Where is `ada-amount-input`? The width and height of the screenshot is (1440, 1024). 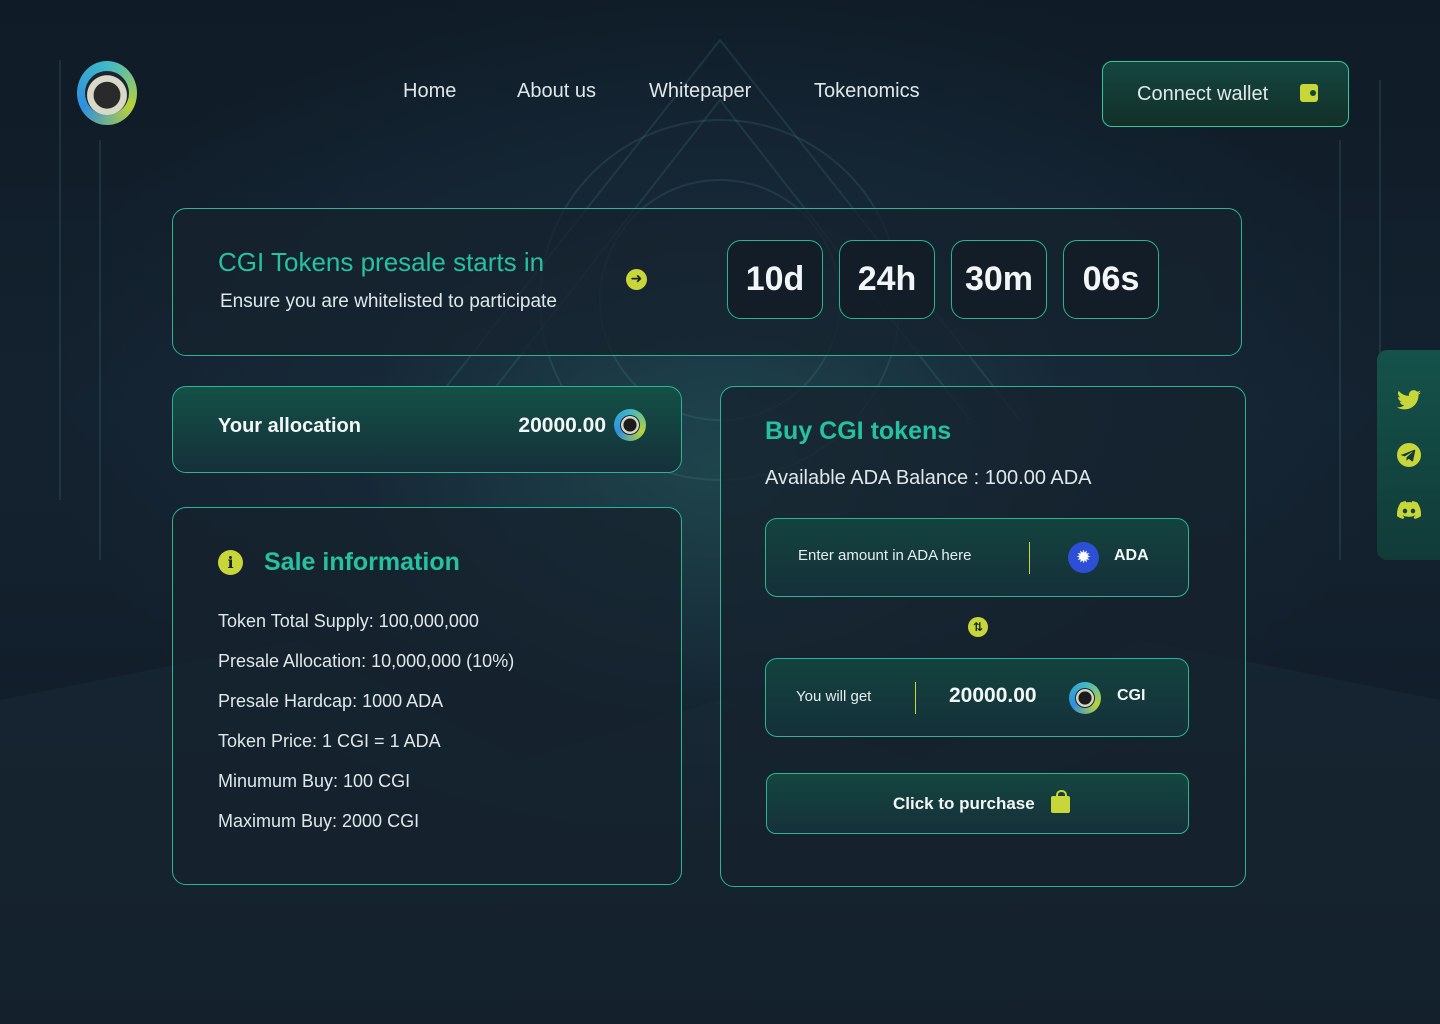 ada-amount-input is located at coordinates (908, 555).